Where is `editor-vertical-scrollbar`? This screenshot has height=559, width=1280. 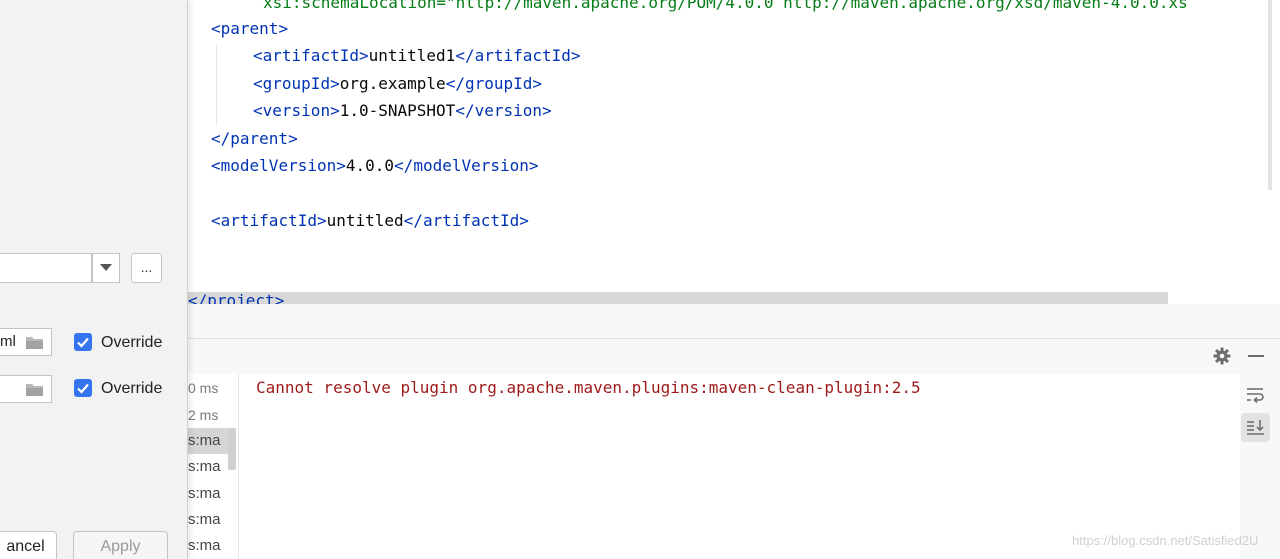 editor-vertical-scrollbar is located at coordinates (1270, 95).